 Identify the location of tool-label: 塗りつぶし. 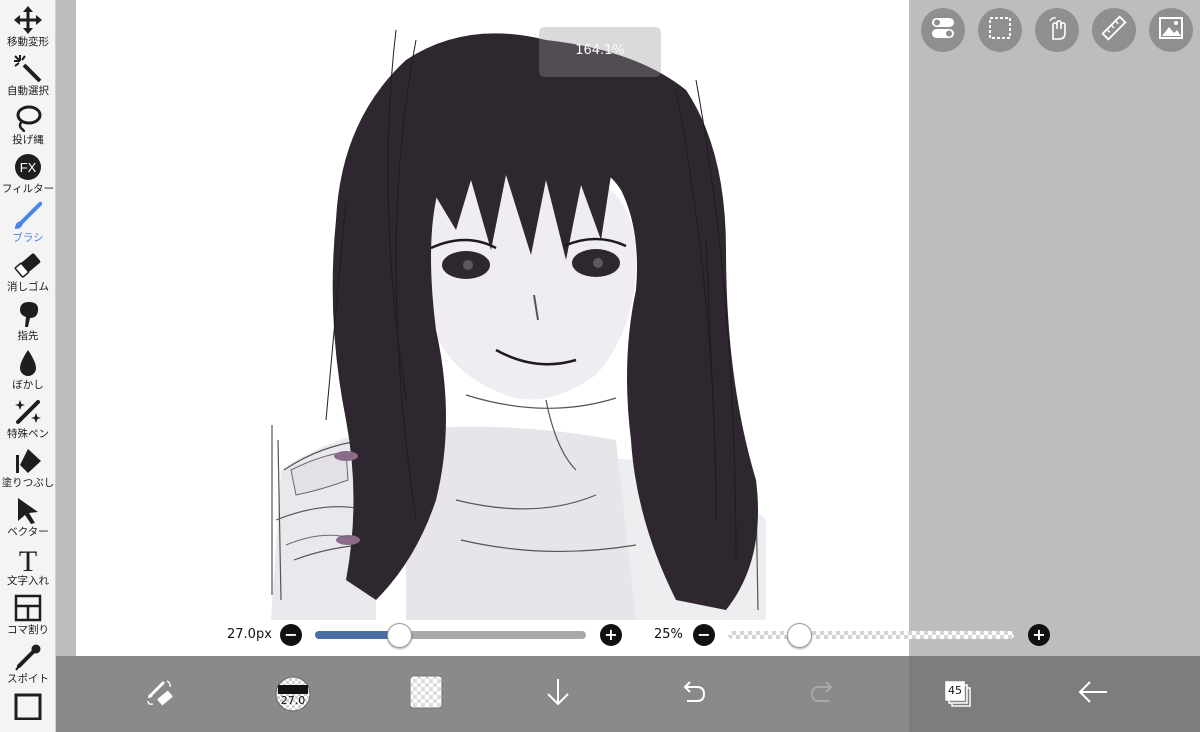
(28, 483).